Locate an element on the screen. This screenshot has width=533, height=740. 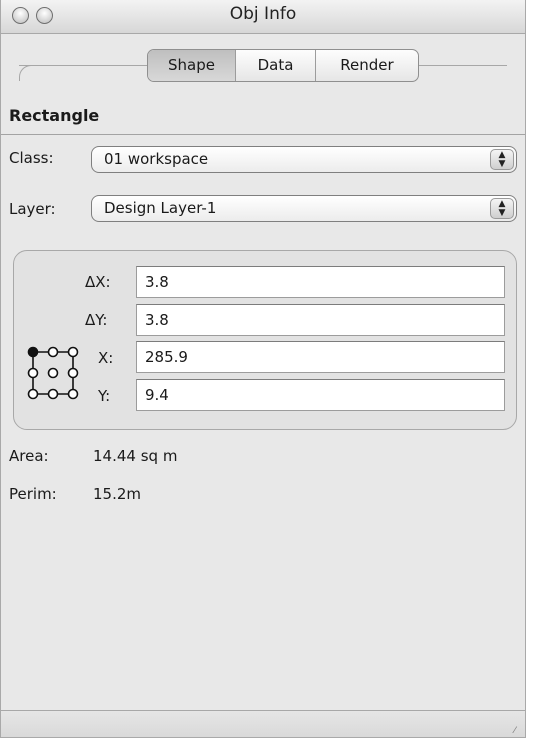
class-label: Class: is located at coordinates (31, 158).